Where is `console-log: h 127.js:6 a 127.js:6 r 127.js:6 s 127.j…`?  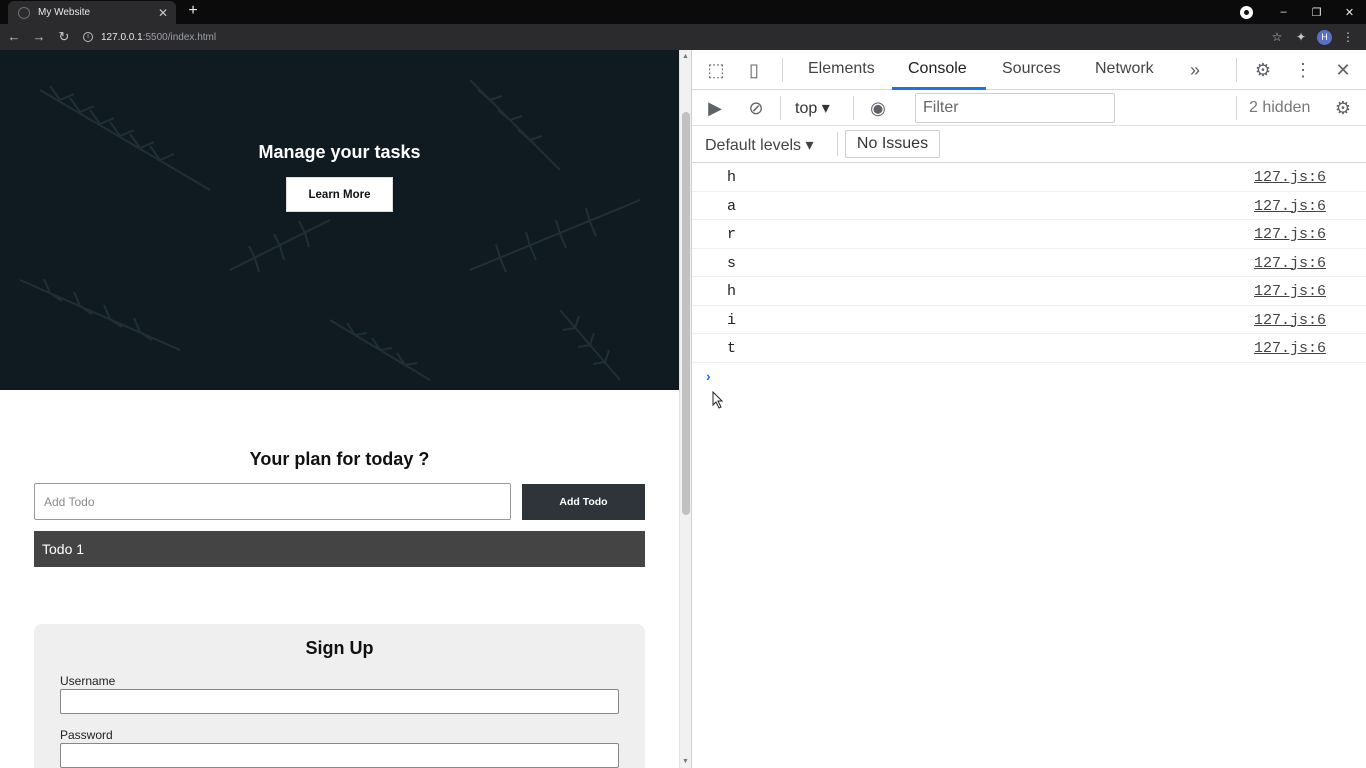
console-log: h 127.js:6 a 127.js:6 r 127.js:6 s 127.j… is located at coordinates (1029, 263).